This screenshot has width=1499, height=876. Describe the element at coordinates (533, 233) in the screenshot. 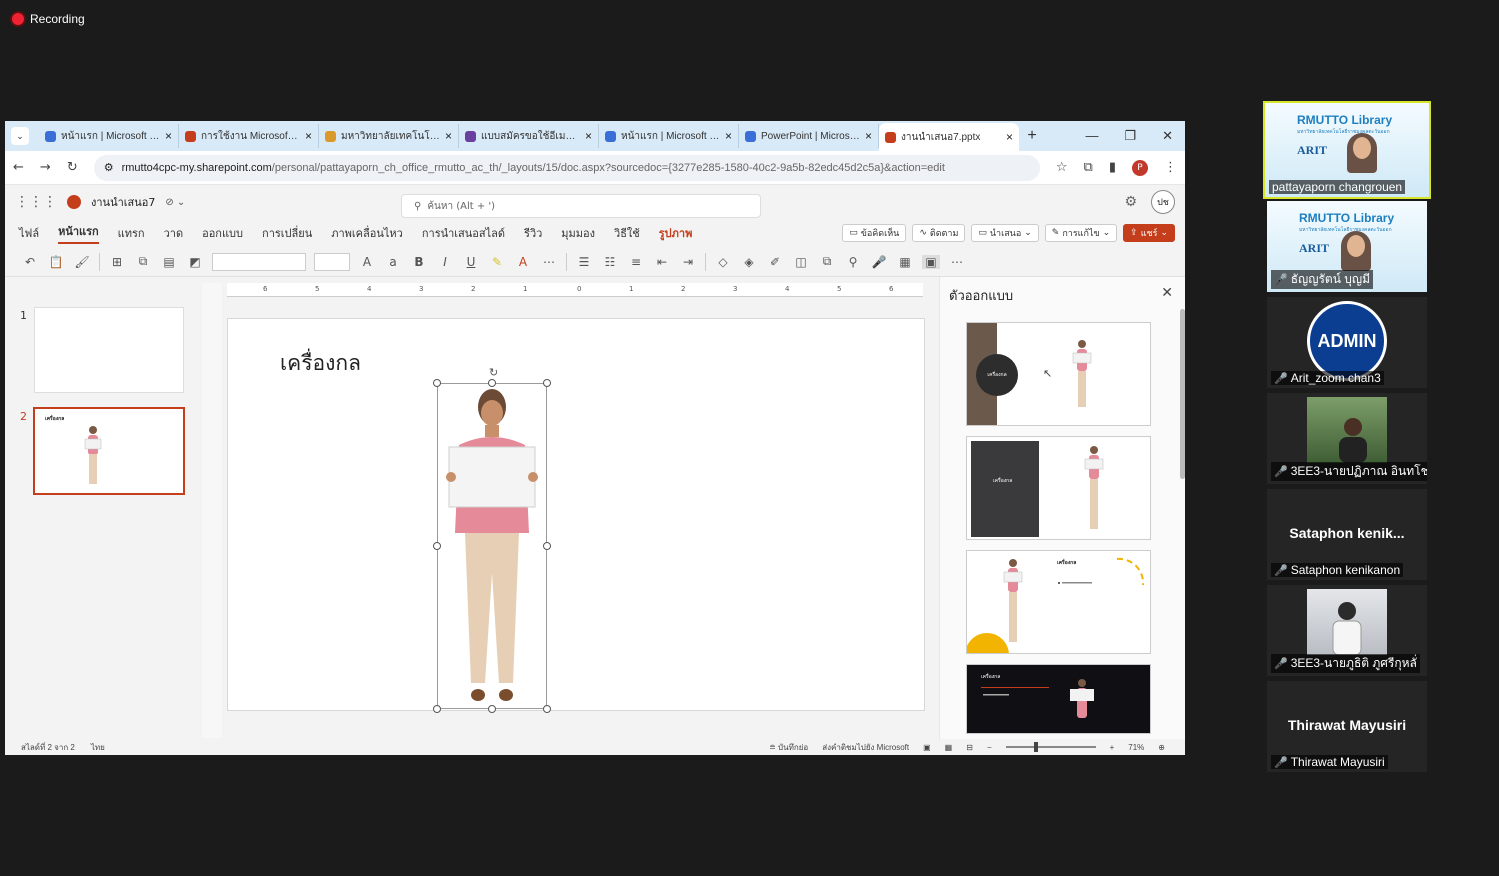

I see `tab-review: รีวิว` at that location.